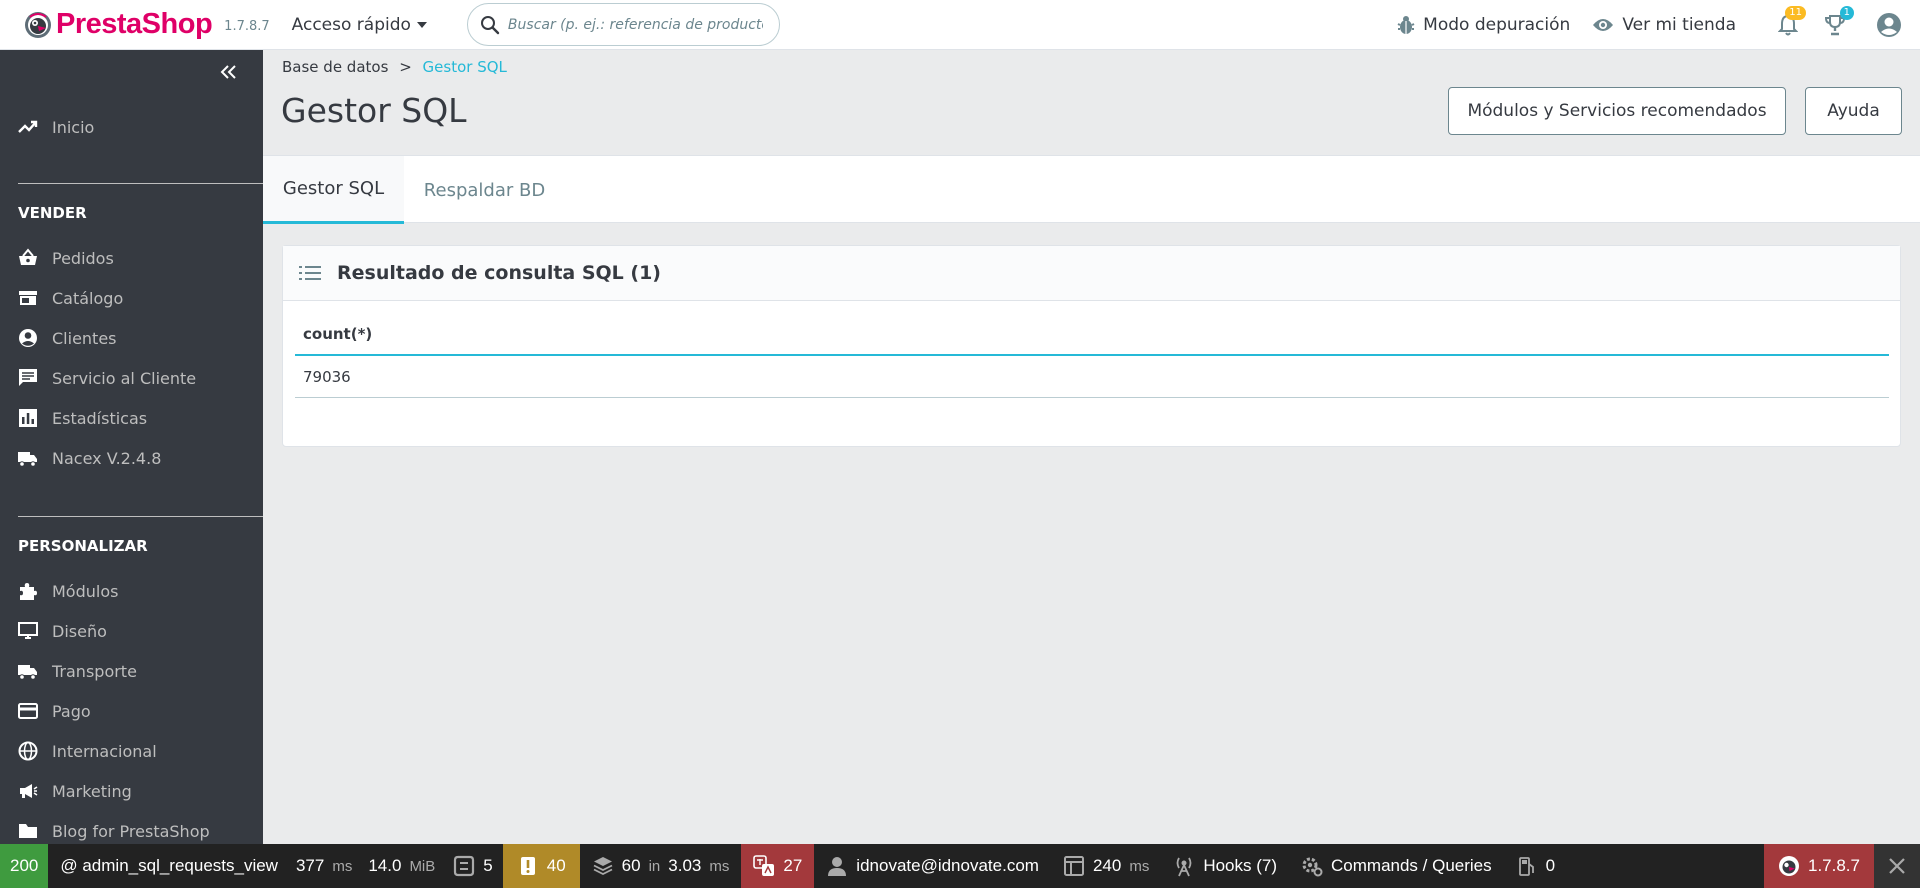 This screenshot has width=1920, height=888. I want to click on list-icon, so click(310, 273).